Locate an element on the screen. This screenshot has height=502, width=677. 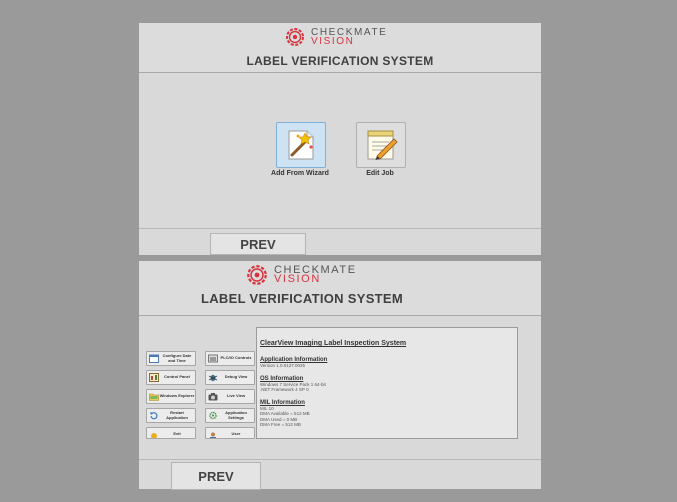
tile-label: Application Settings is located at coordinates (236, 415).